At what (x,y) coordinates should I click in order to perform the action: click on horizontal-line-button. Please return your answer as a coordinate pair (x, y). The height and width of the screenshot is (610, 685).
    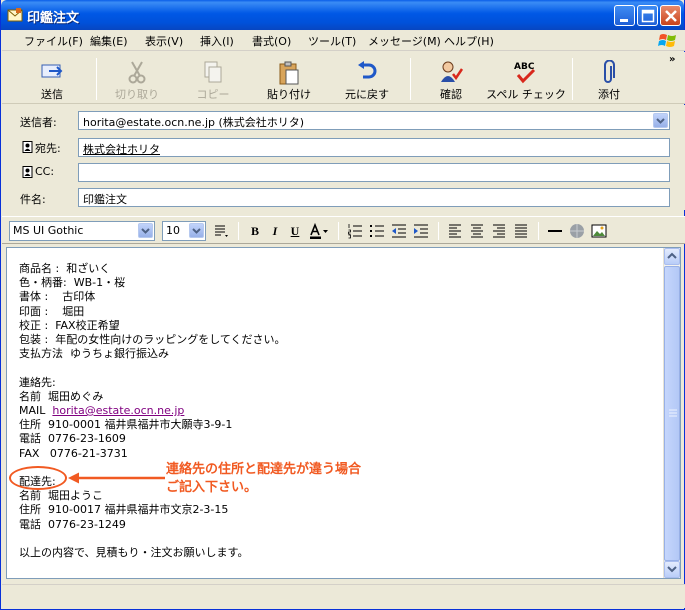
    Looking at the image, I should click on (555, 231).